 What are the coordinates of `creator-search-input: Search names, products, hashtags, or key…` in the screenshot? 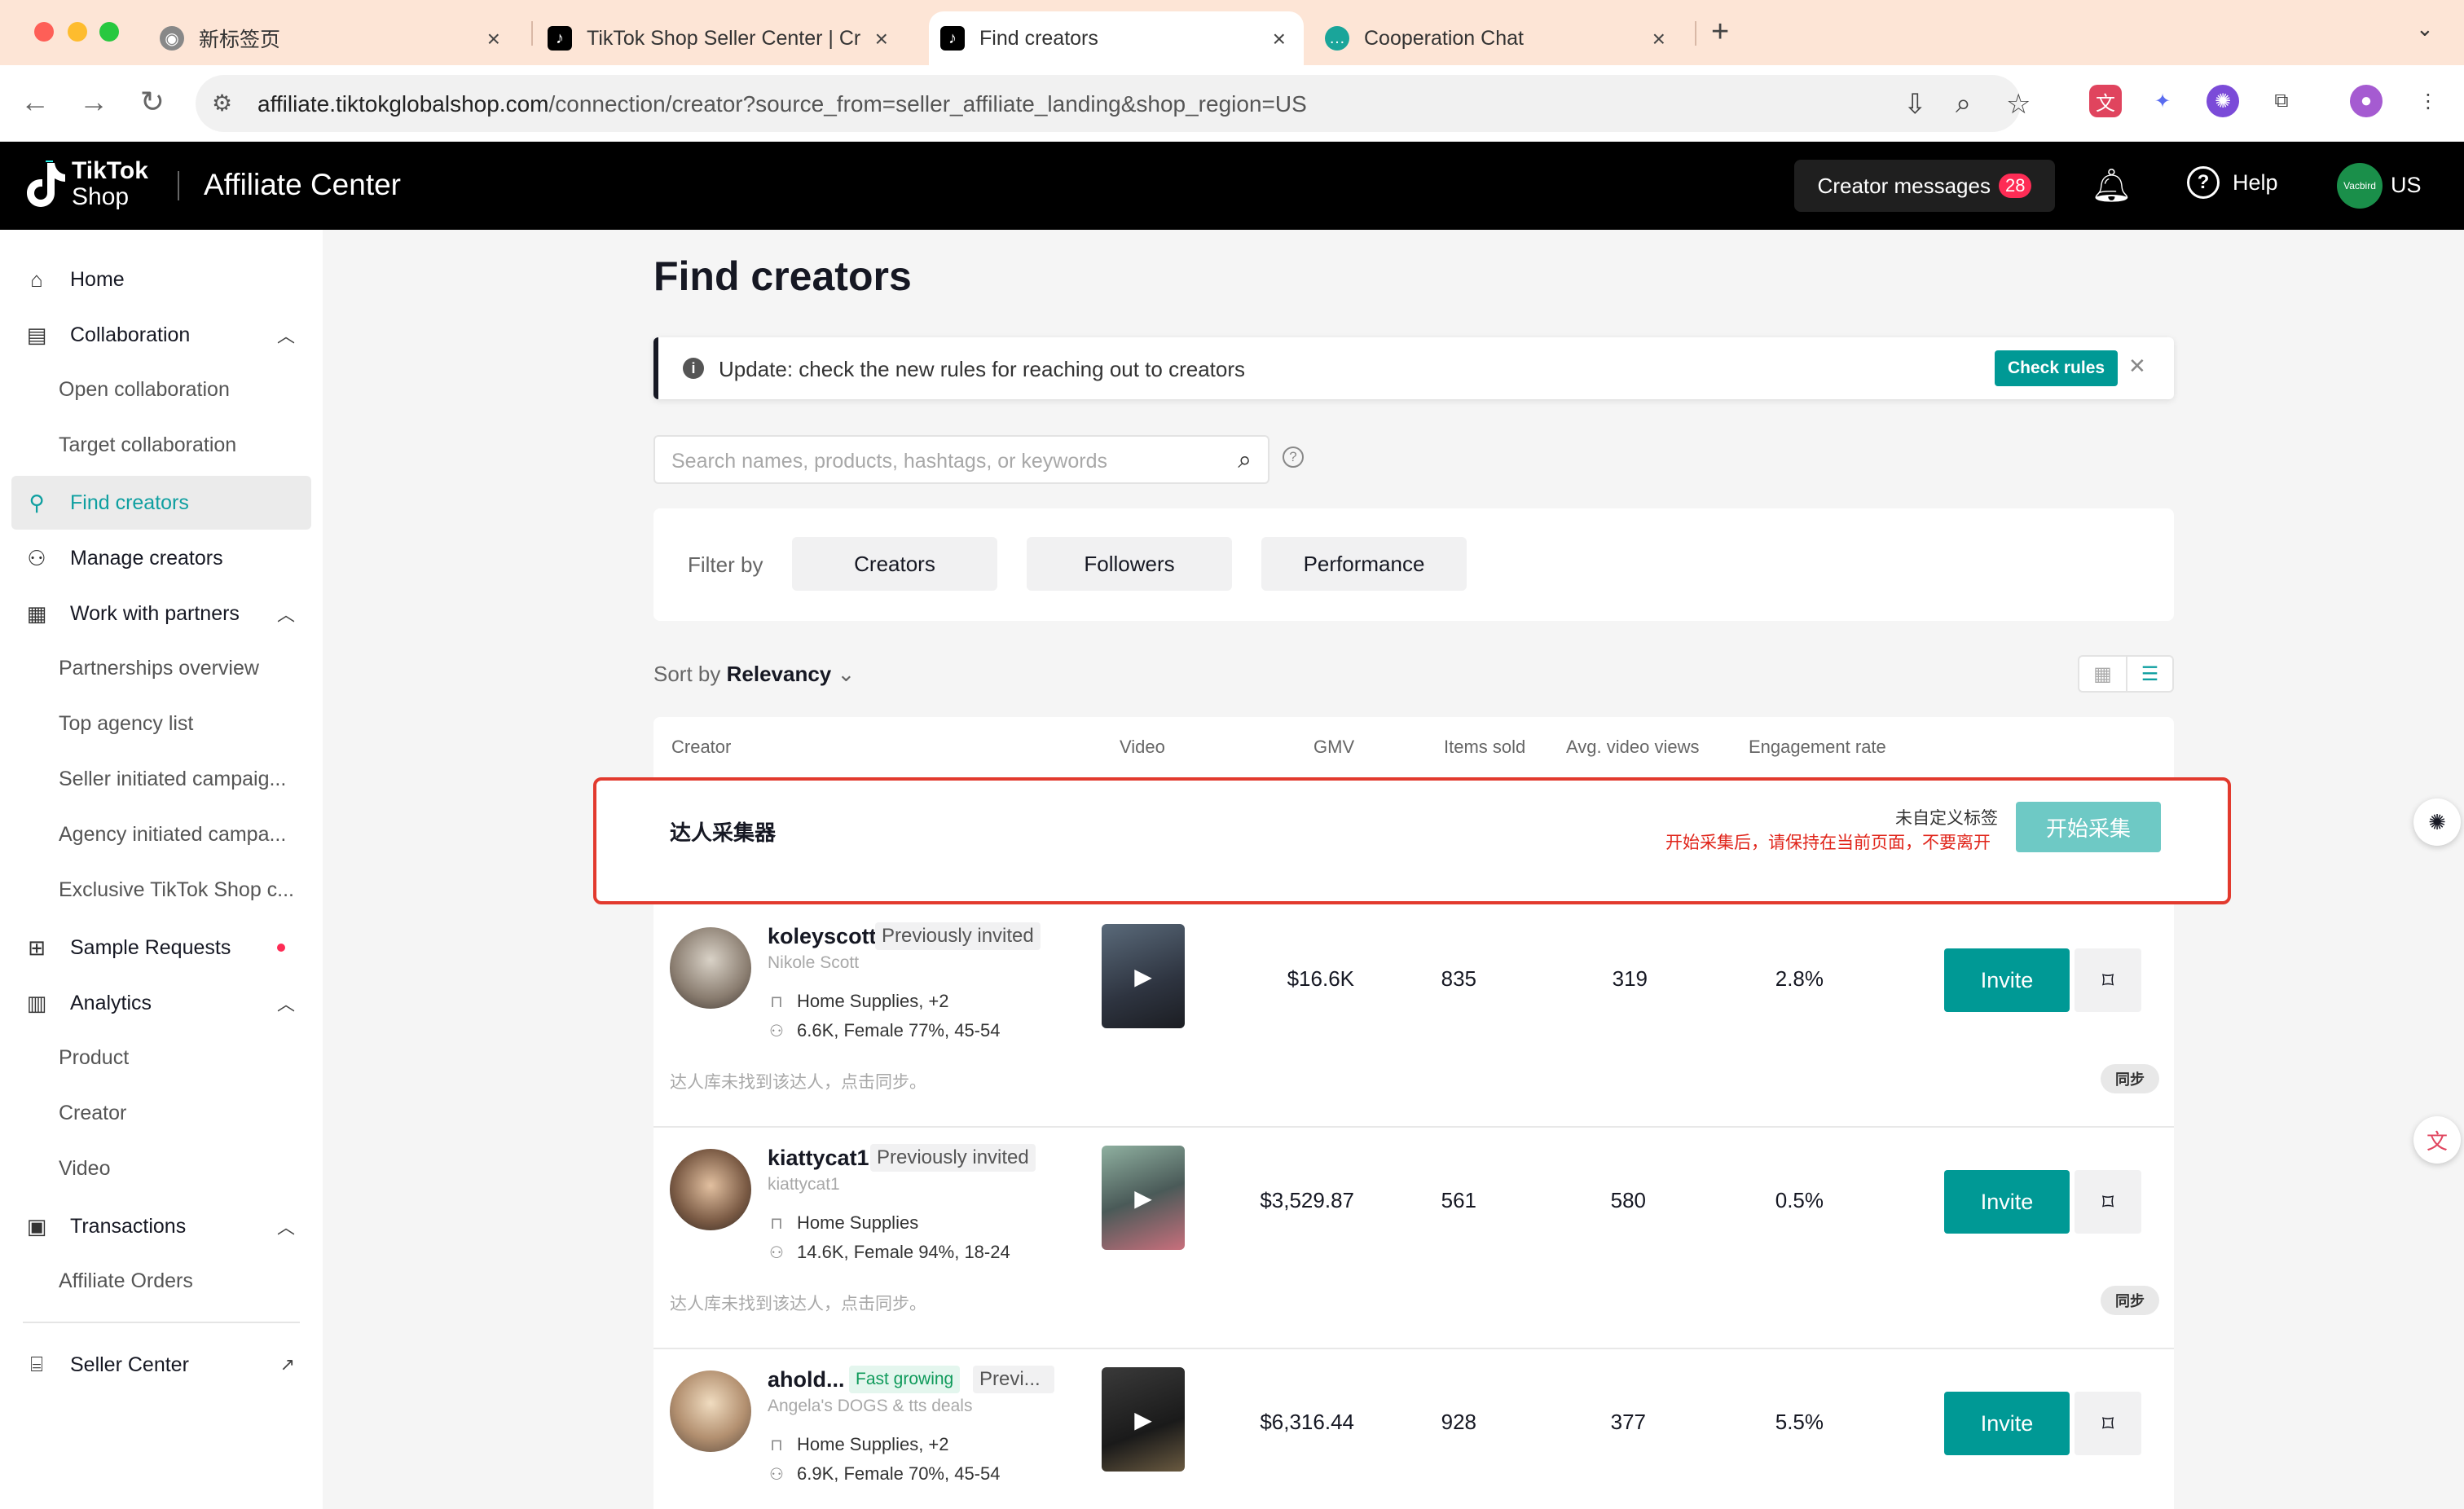 It's located at (961, 460).